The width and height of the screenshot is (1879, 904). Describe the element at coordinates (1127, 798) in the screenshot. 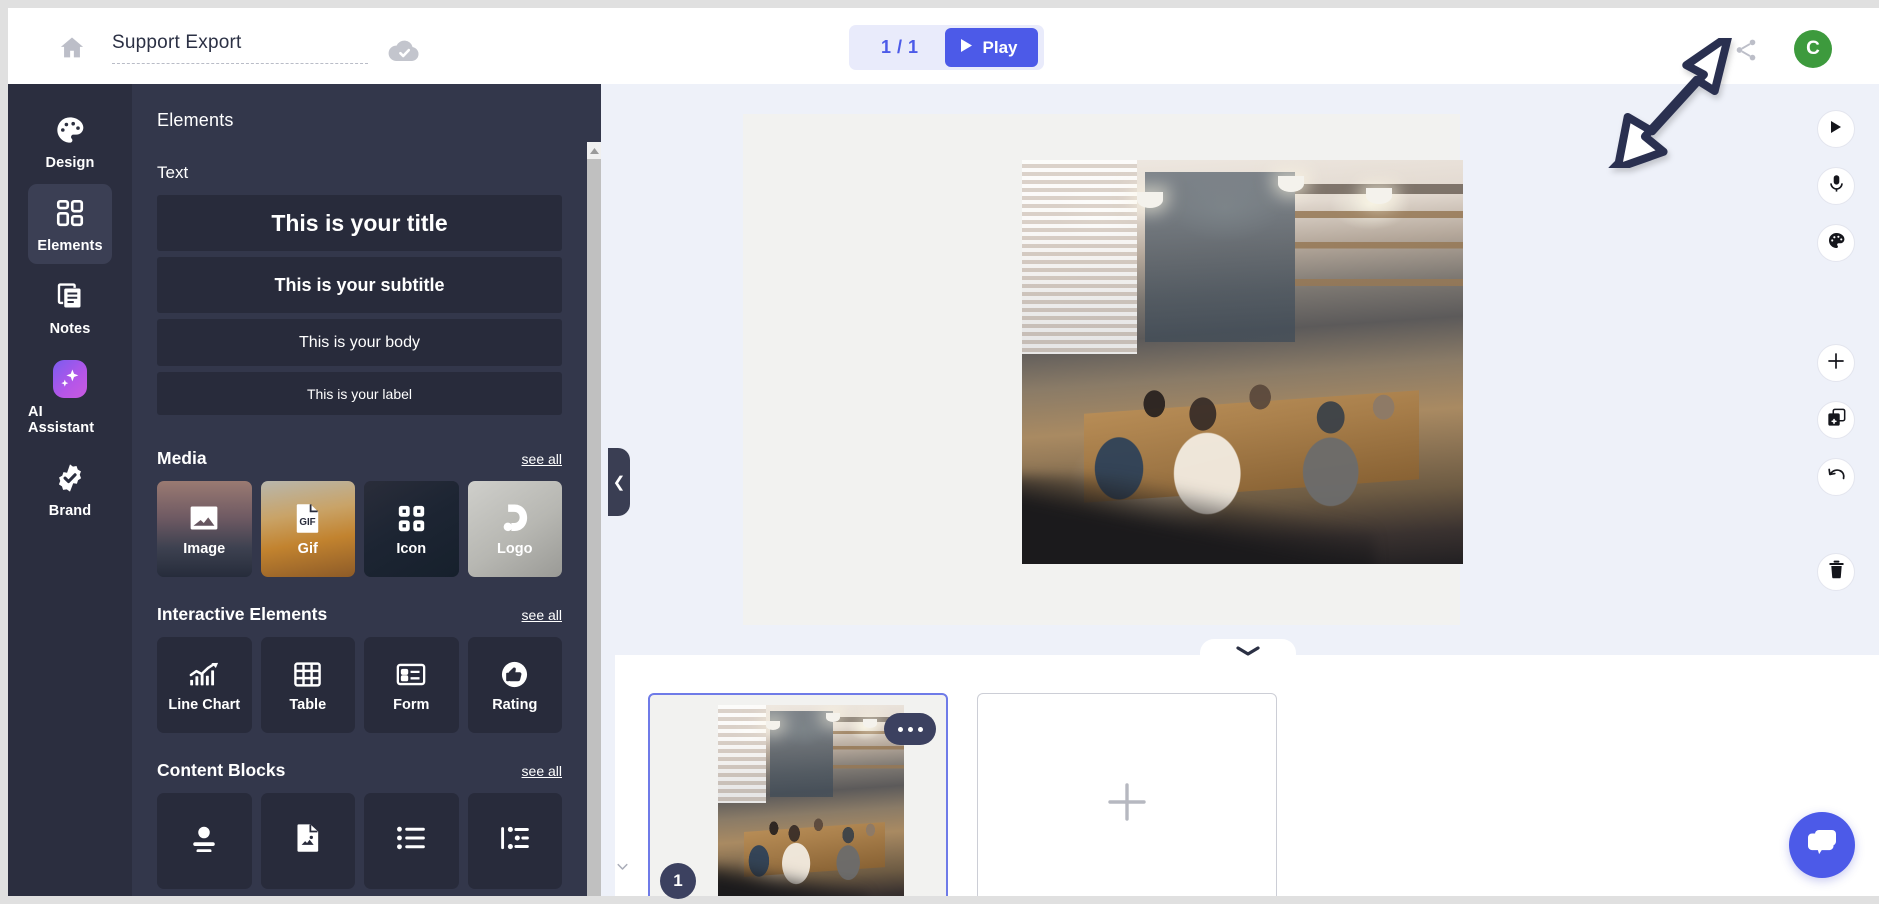

I see `add-slide-card` at that location.